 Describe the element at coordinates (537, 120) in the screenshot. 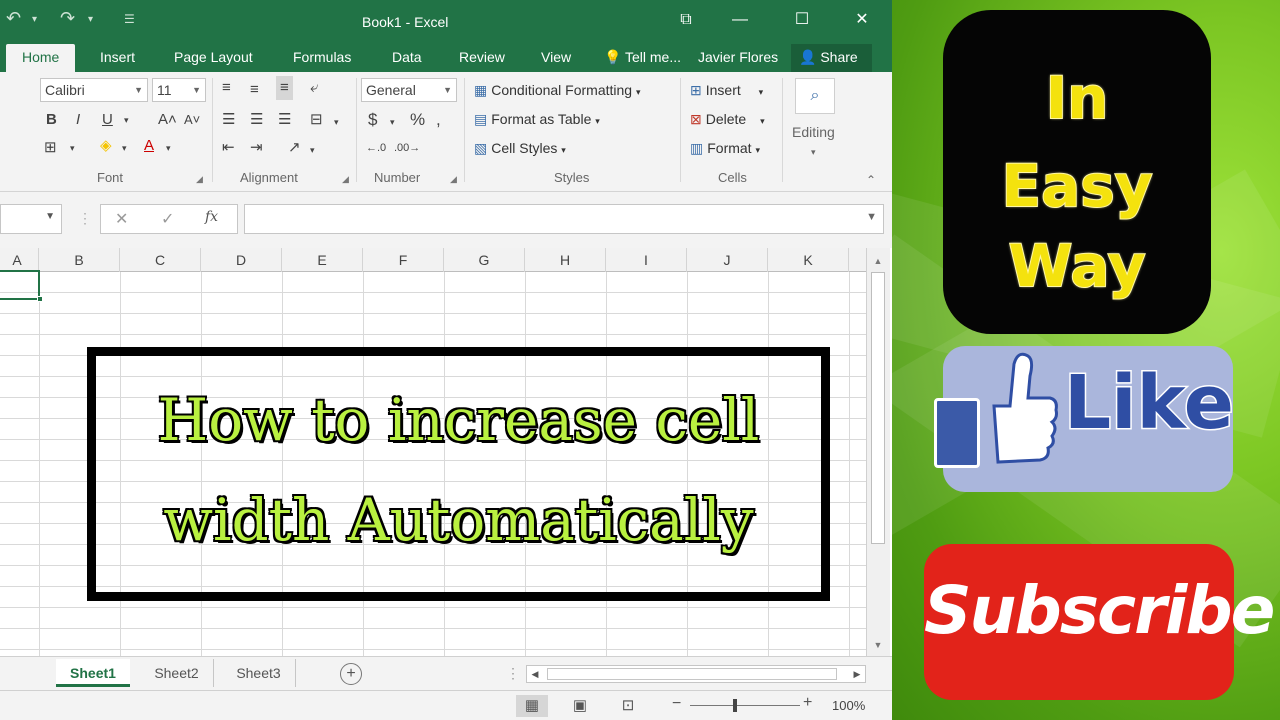

I see `format-as-table-button: ▤ Format as Table ▾` at that location.